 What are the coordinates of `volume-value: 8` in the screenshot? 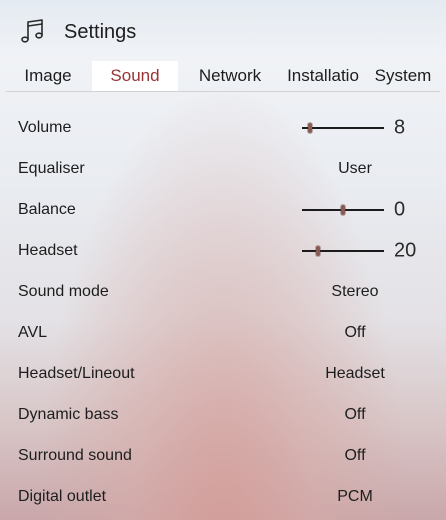 It's located at (400, 127).